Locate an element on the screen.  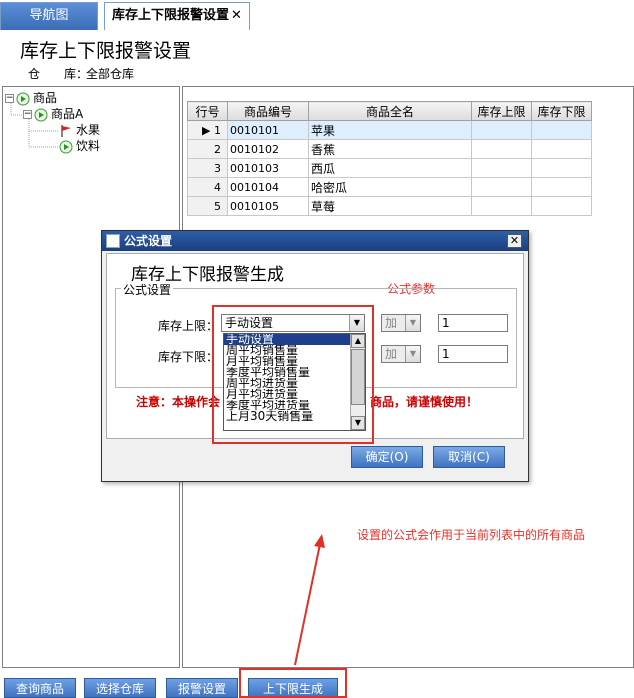
ok-button: 确定(O) is located at coordinates (387, 457).